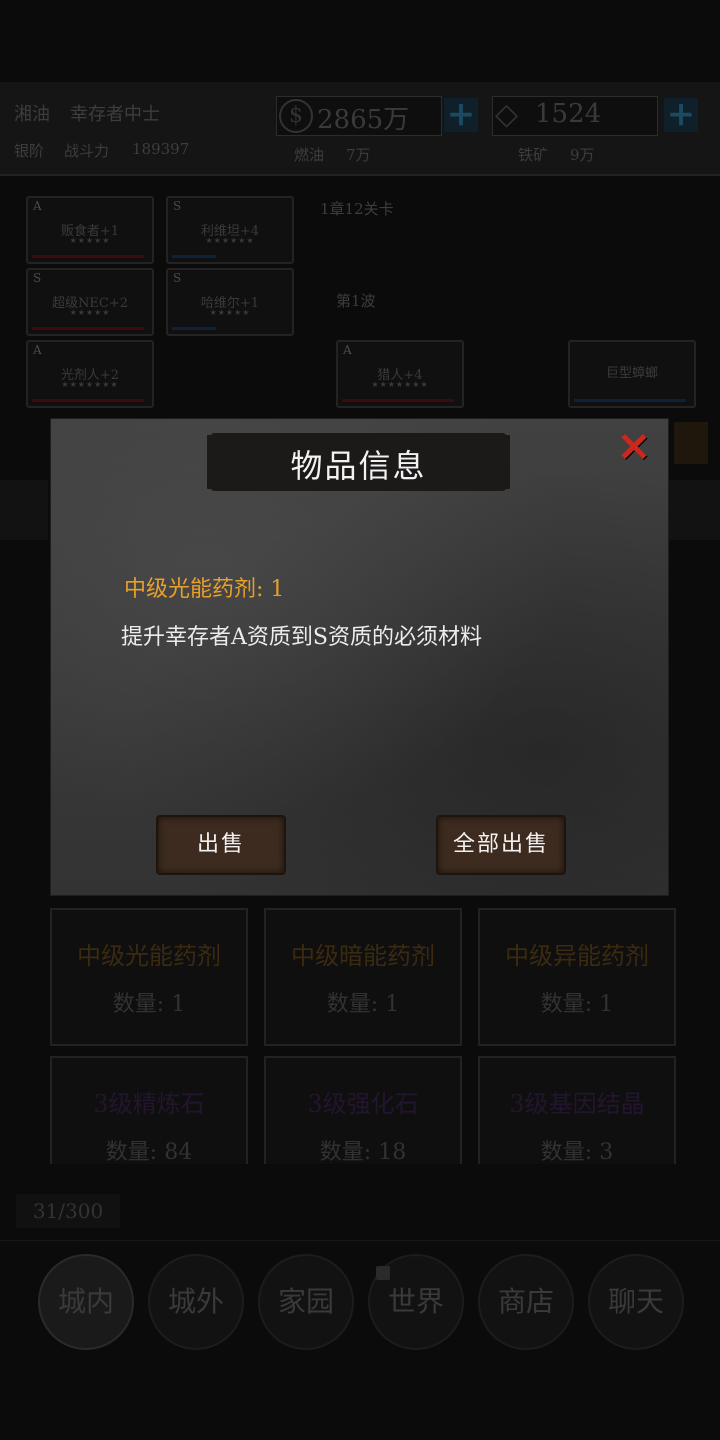  Describe the element at coordinates (400, 384) in the screenshot. I see `enemy-stars: ★★★★★★★` at that location.